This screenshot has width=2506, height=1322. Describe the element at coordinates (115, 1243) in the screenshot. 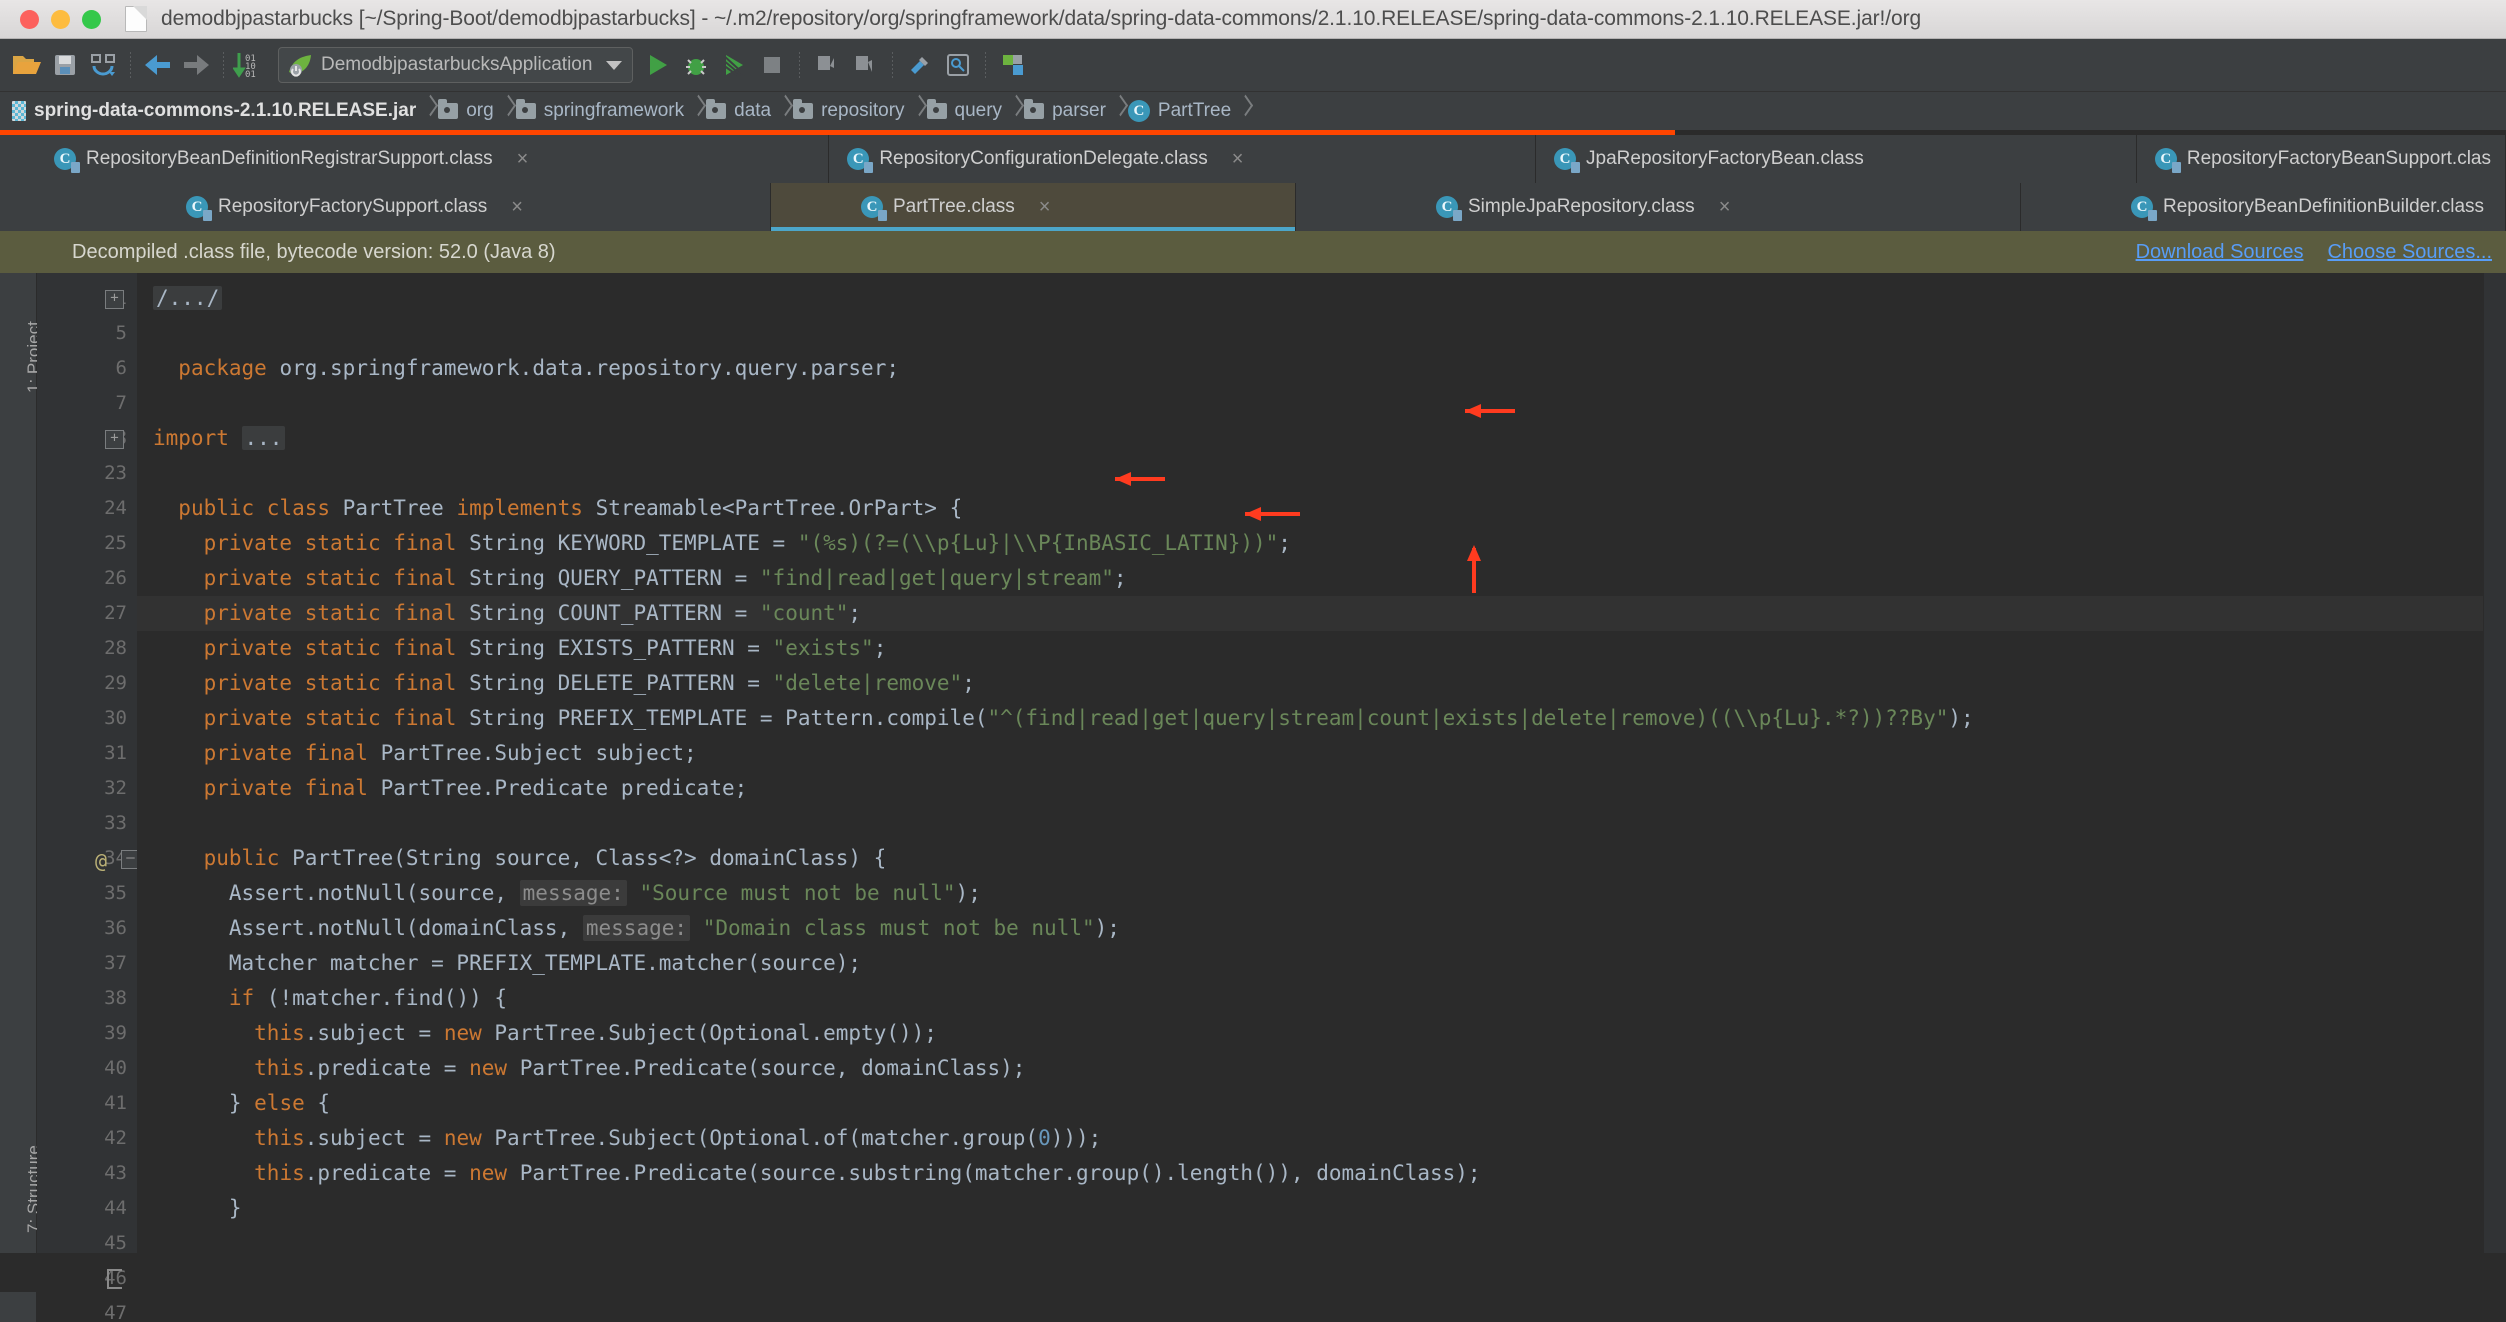

I see `gutter-line: 45` at that location.